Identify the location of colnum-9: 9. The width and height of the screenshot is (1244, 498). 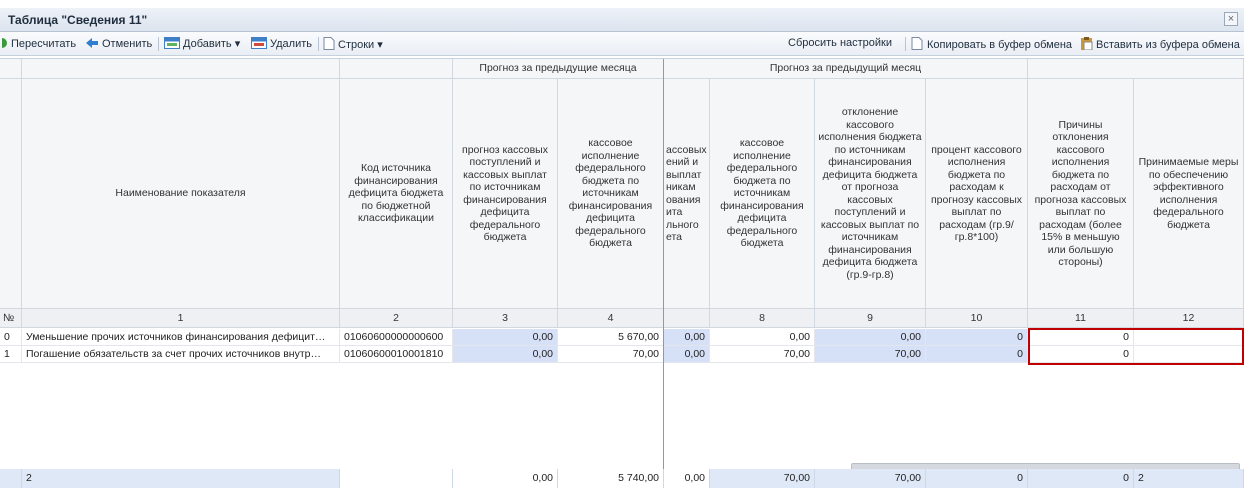
(870, 318).